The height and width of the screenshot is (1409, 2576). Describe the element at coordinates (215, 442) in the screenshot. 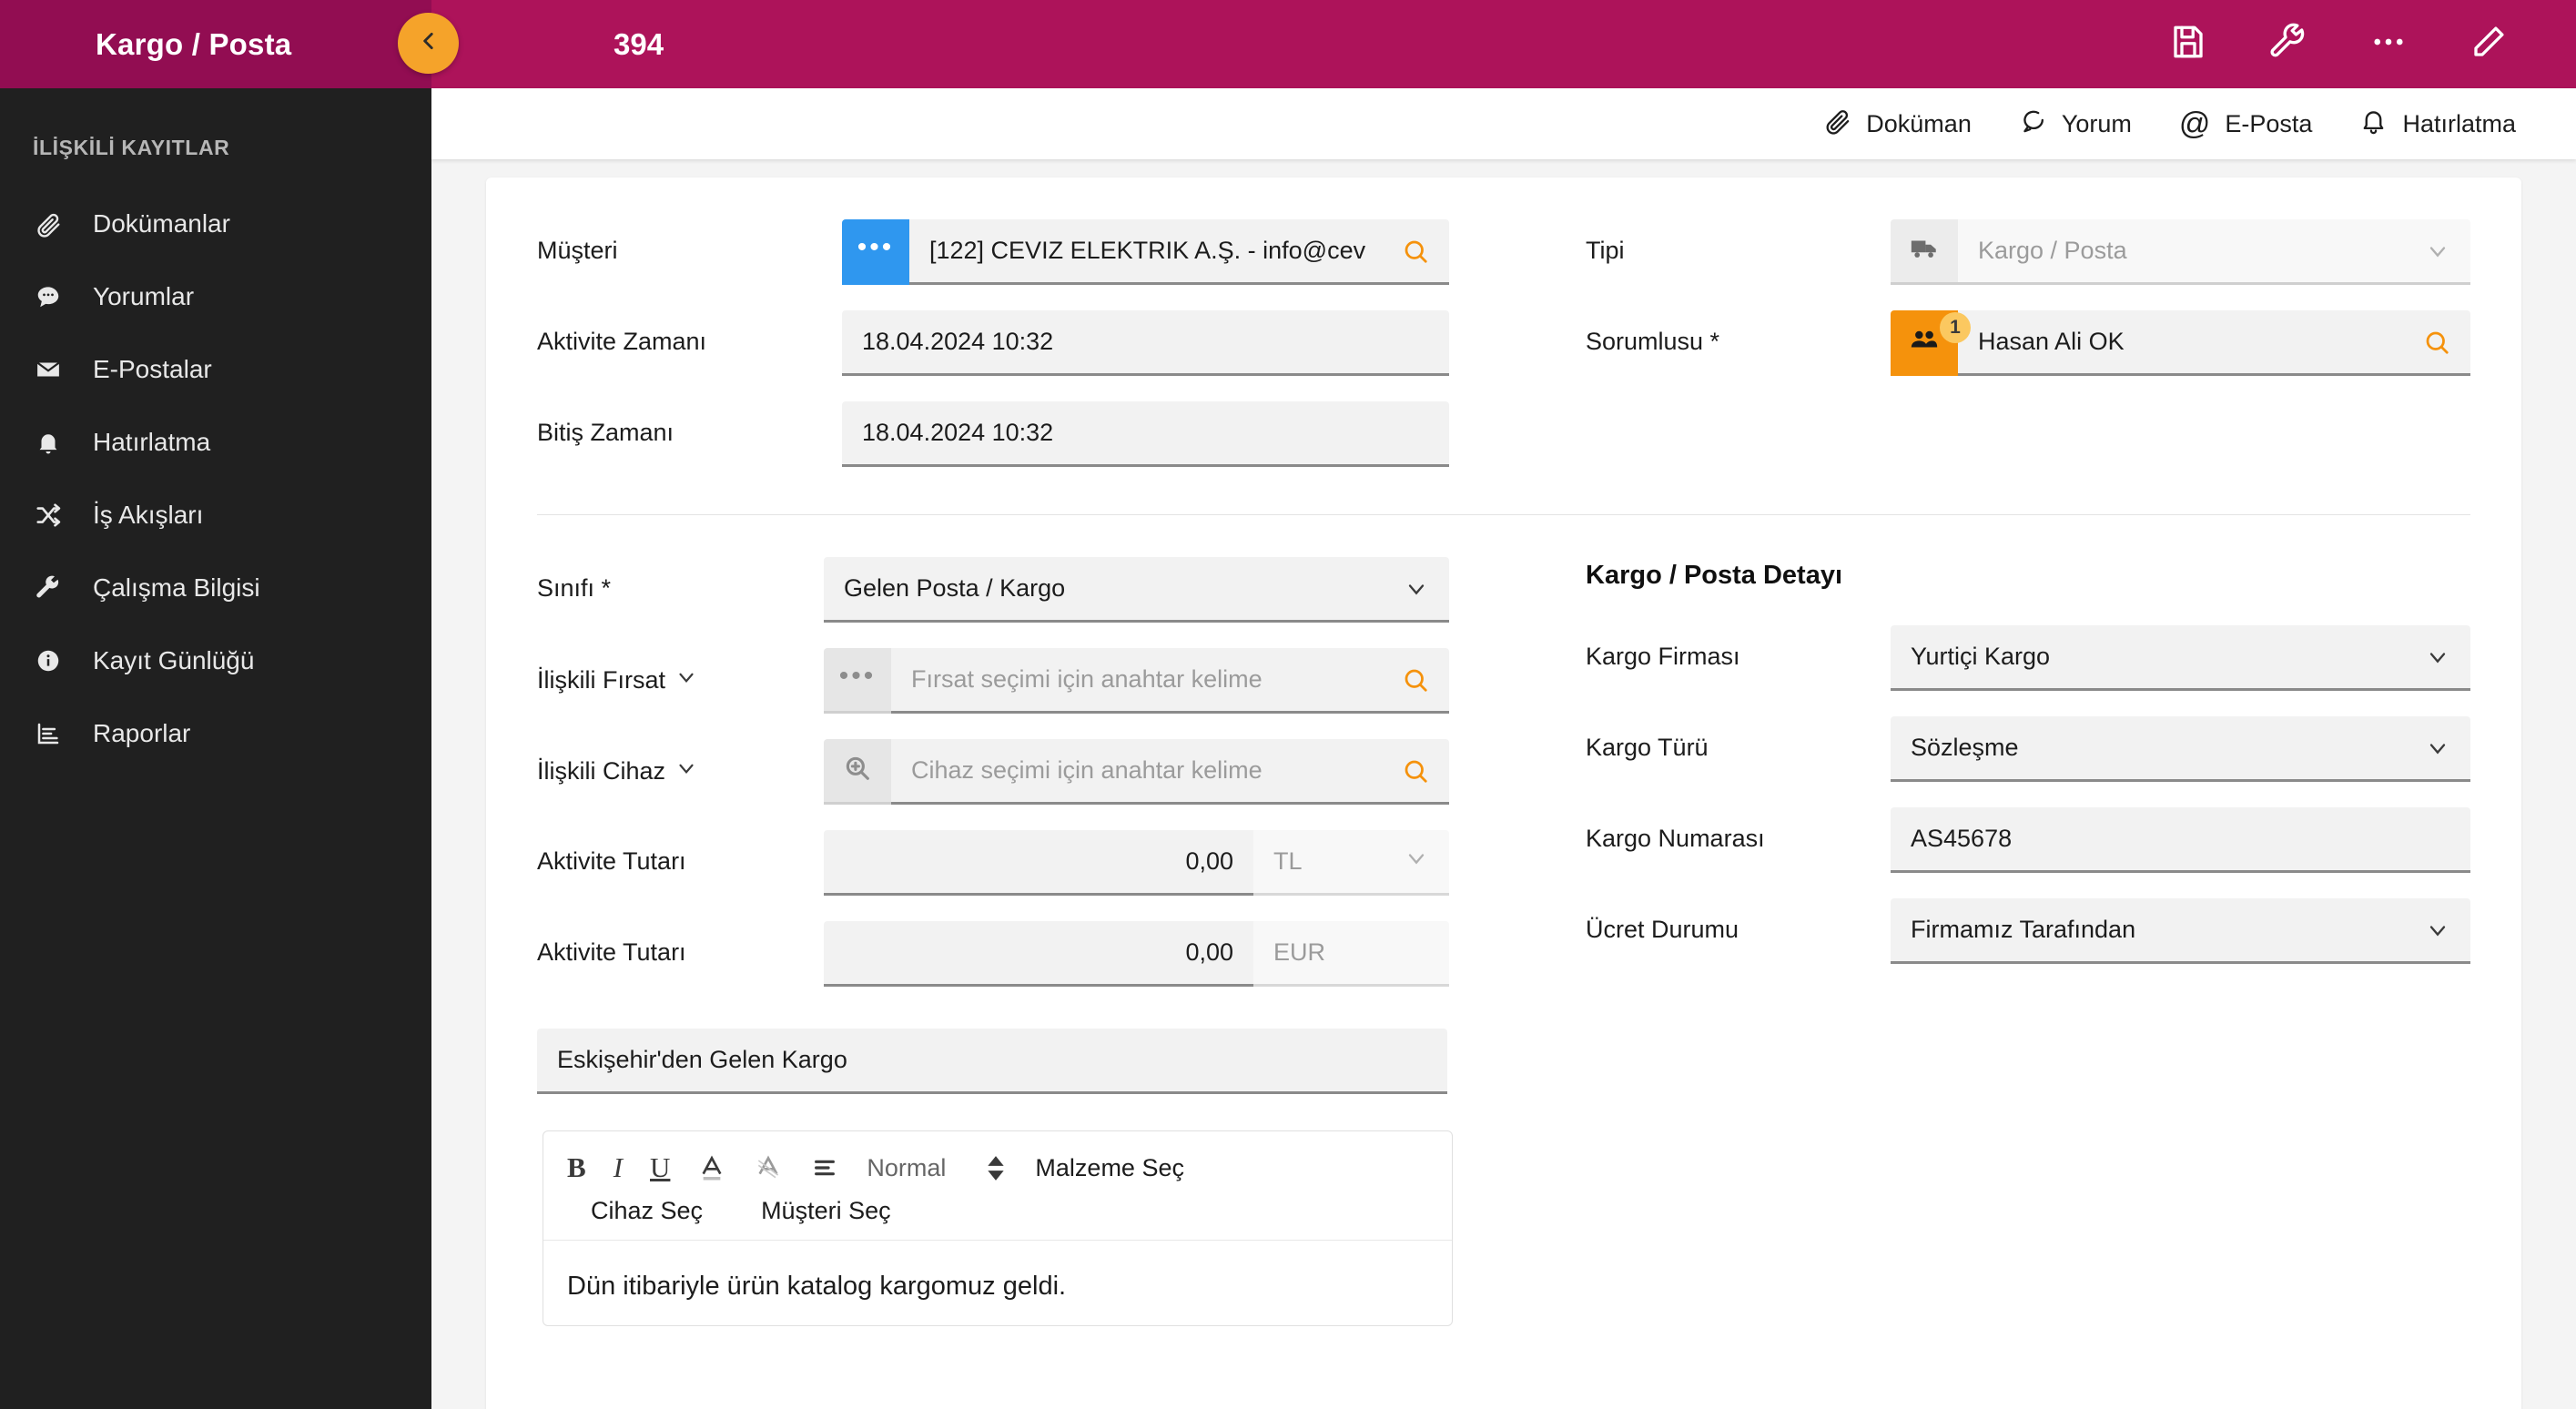

I see `sidebar-item-hatirlatma: Hatırlatma` at that location.